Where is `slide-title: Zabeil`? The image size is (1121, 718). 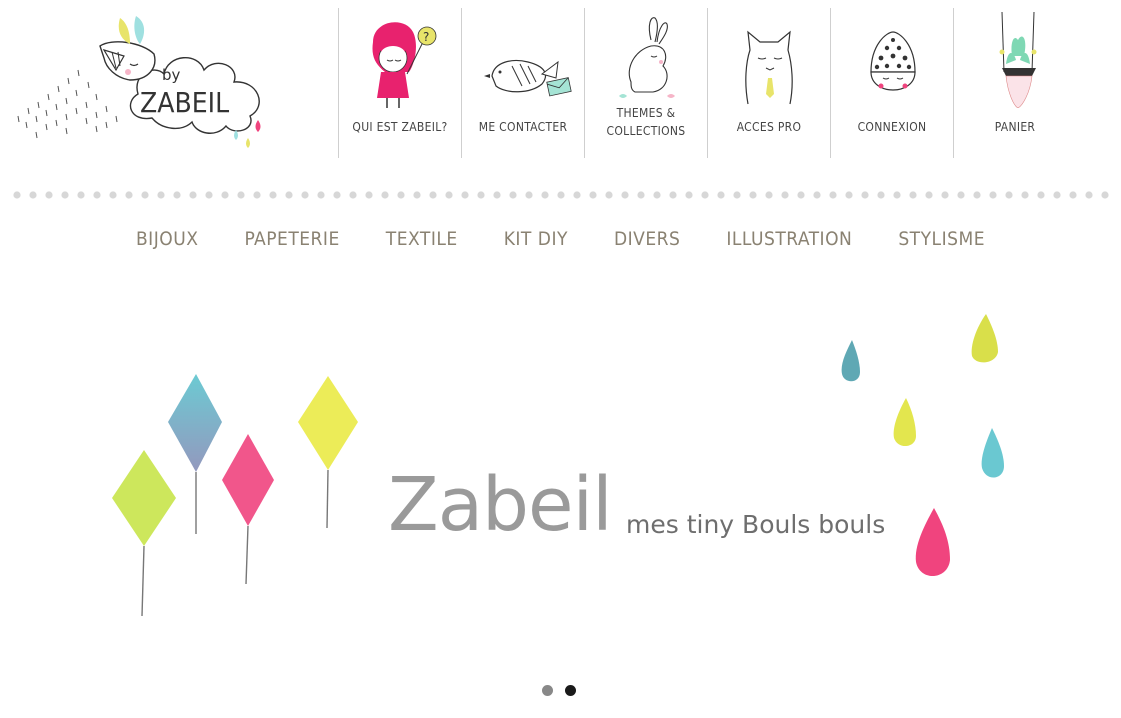 slide-title: Zabeil is located at coordinates (500, 505).